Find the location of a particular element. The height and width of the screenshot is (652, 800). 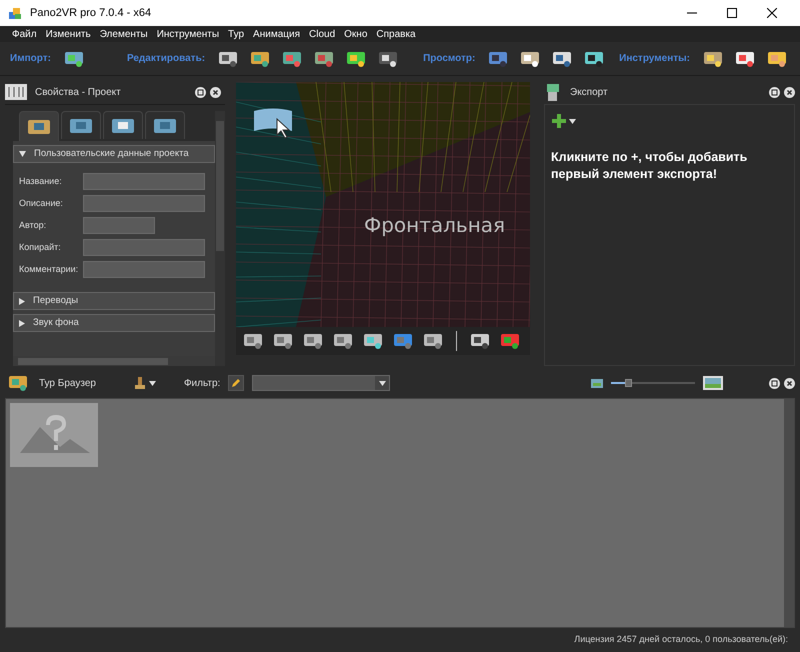

toolbar-group-label: Редактировать: is located at coordinates (166, 59).